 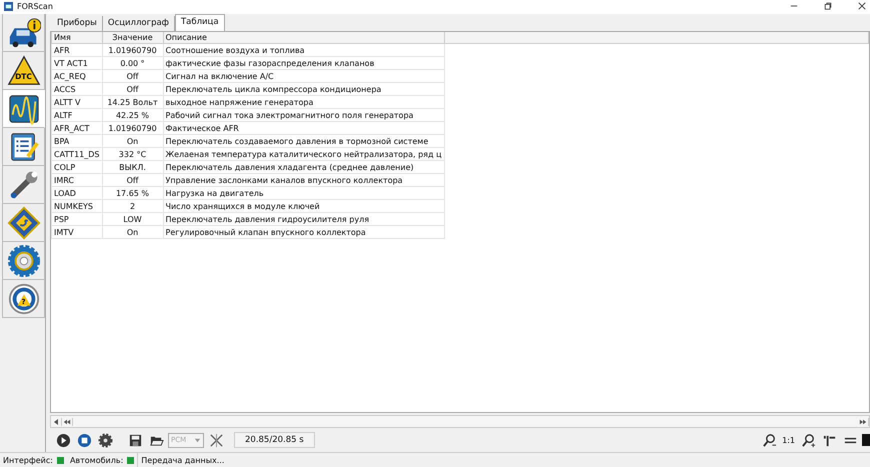 What do you see at coordinates (808, 440) in the screenshot?
I see `zoom-in-icon` at bounding box center [808, 440].